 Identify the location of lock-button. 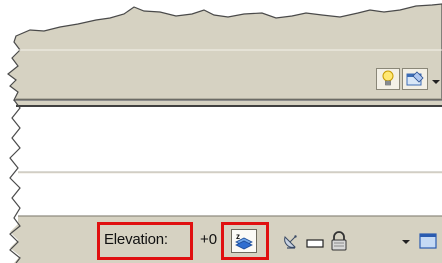
(339, 241).